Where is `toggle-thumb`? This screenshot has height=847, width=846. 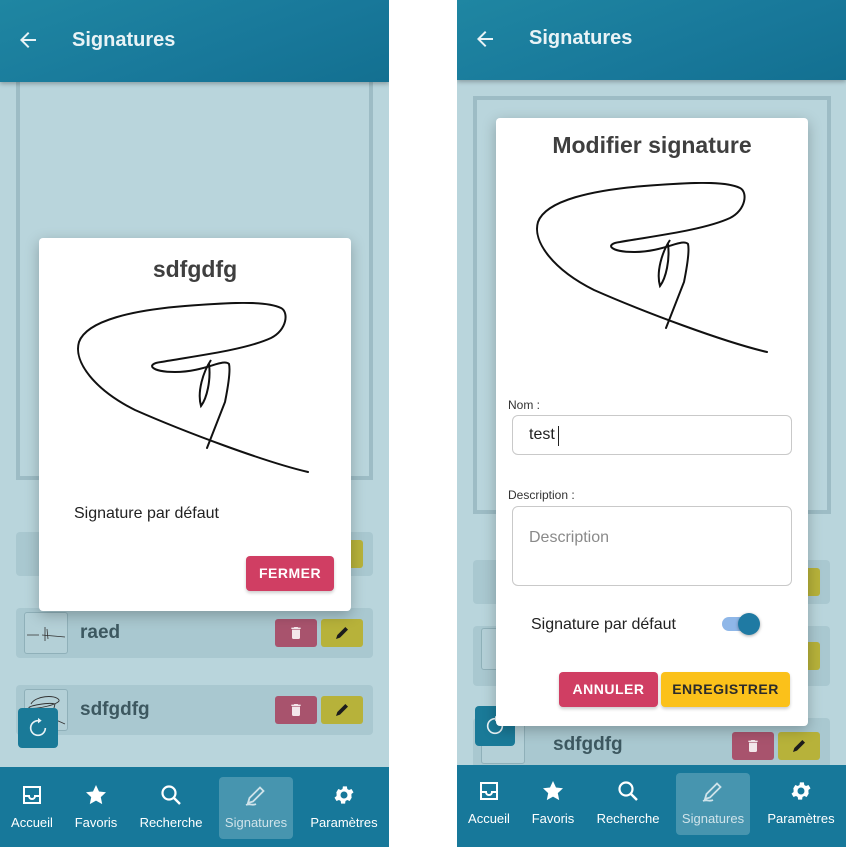 toggle-thumb is located at coordinates (749, 624).